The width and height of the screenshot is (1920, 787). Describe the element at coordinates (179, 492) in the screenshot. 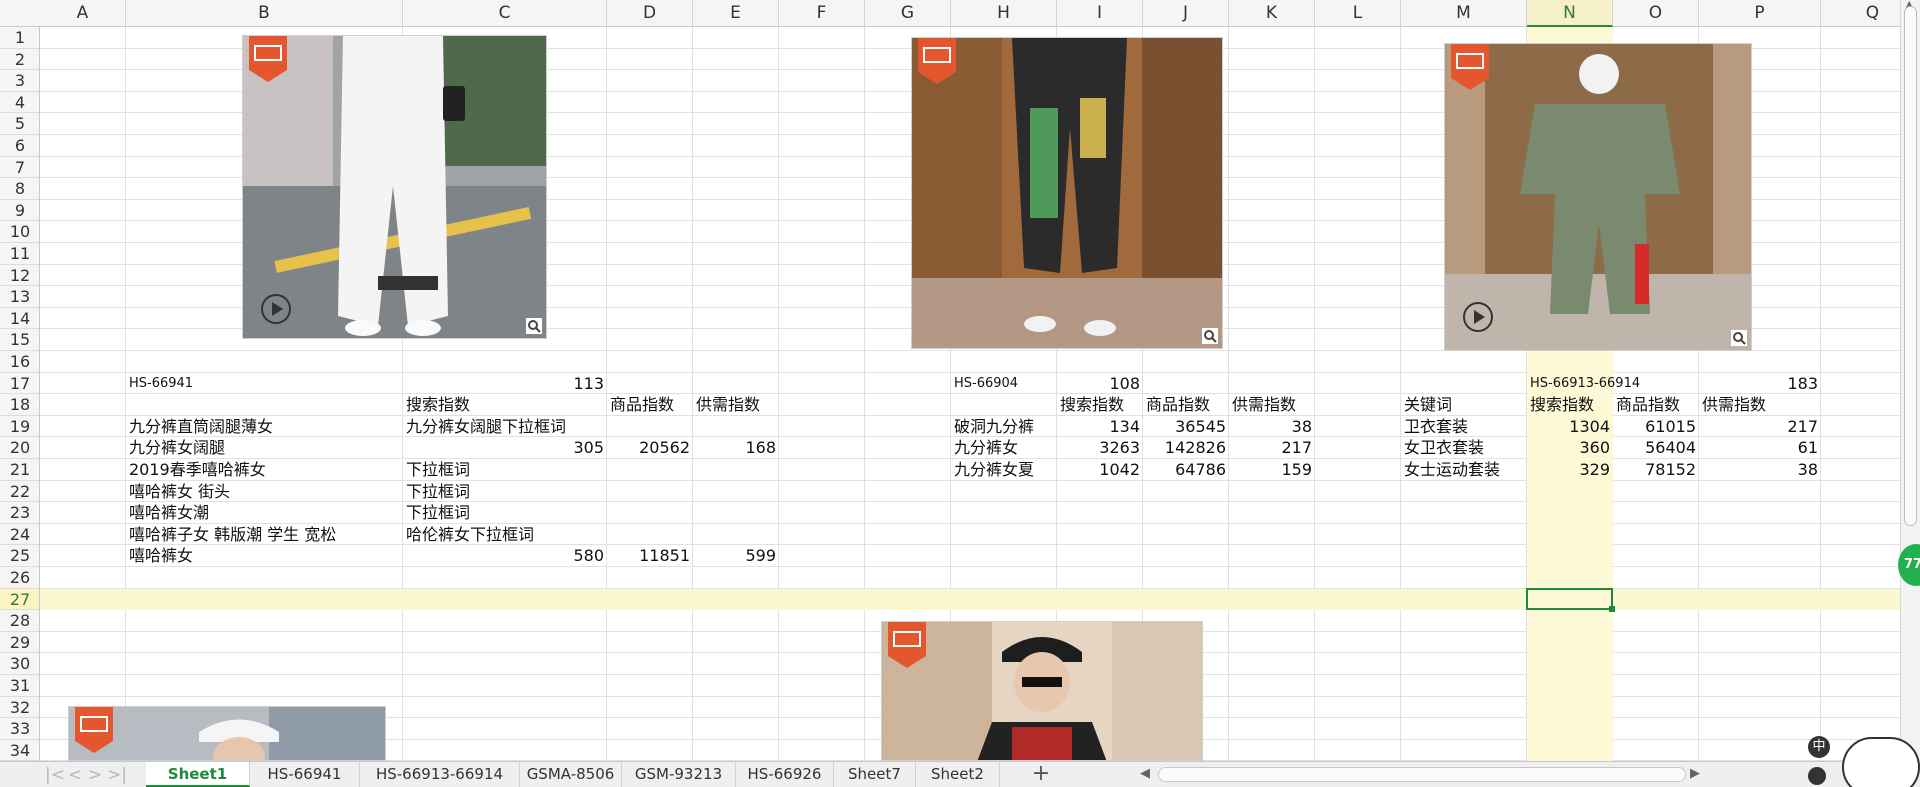

I see `block1-keyword: 嘻哈裤女 街头` at that location.